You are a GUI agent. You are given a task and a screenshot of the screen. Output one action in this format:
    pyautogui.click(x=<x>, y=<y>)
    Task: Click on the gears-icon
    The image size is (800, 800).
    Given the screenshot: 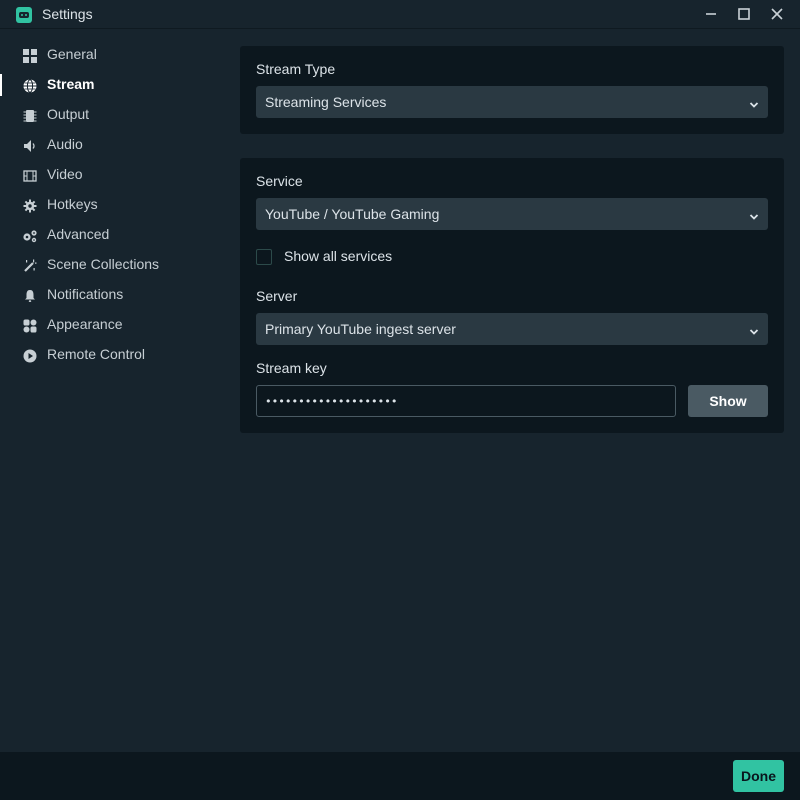 What is the action you would take?
    pyautogui.click(x=30, y=236)
    